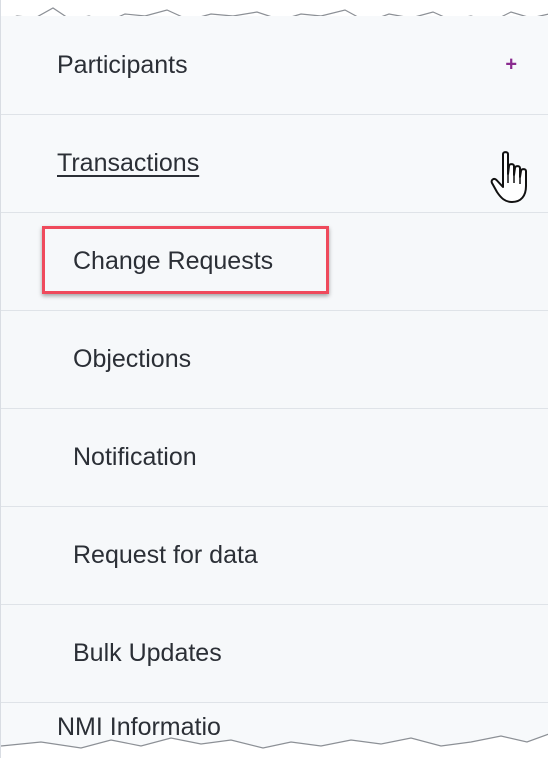  What do you see at coordinates (274, 65) in the screenshot?
I see `menu-item-participants: Participants +` at bounding box center [274, 65].